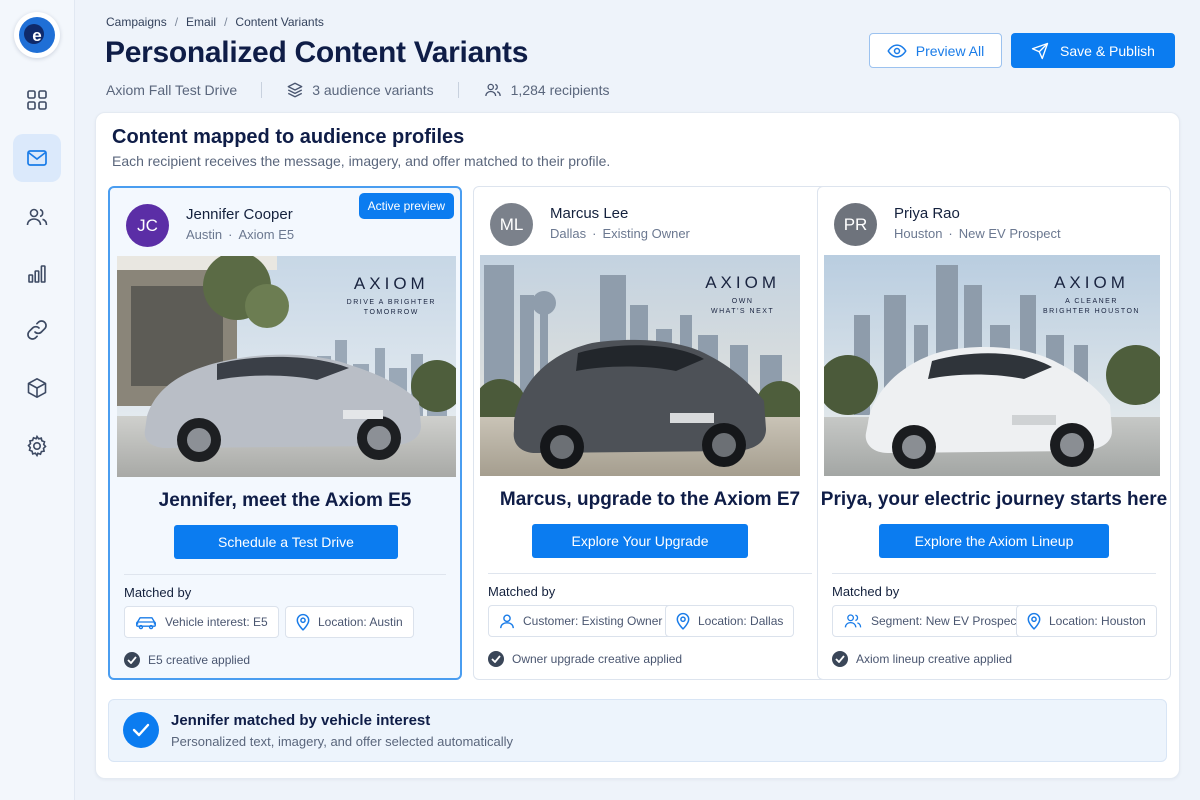  Describe the element at coordinates (1009, 233) in the screenshot. I see `recipient-segment: New EV Prospect` at that location.